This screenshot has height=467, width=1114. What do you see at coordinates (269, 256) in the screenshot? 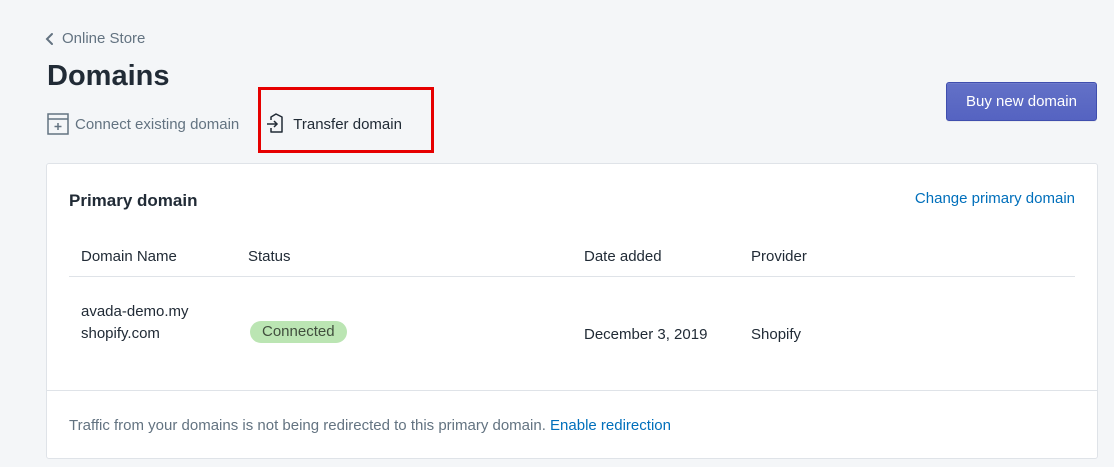
I see `column-header-status: Status` at bounding box center [269, 256].